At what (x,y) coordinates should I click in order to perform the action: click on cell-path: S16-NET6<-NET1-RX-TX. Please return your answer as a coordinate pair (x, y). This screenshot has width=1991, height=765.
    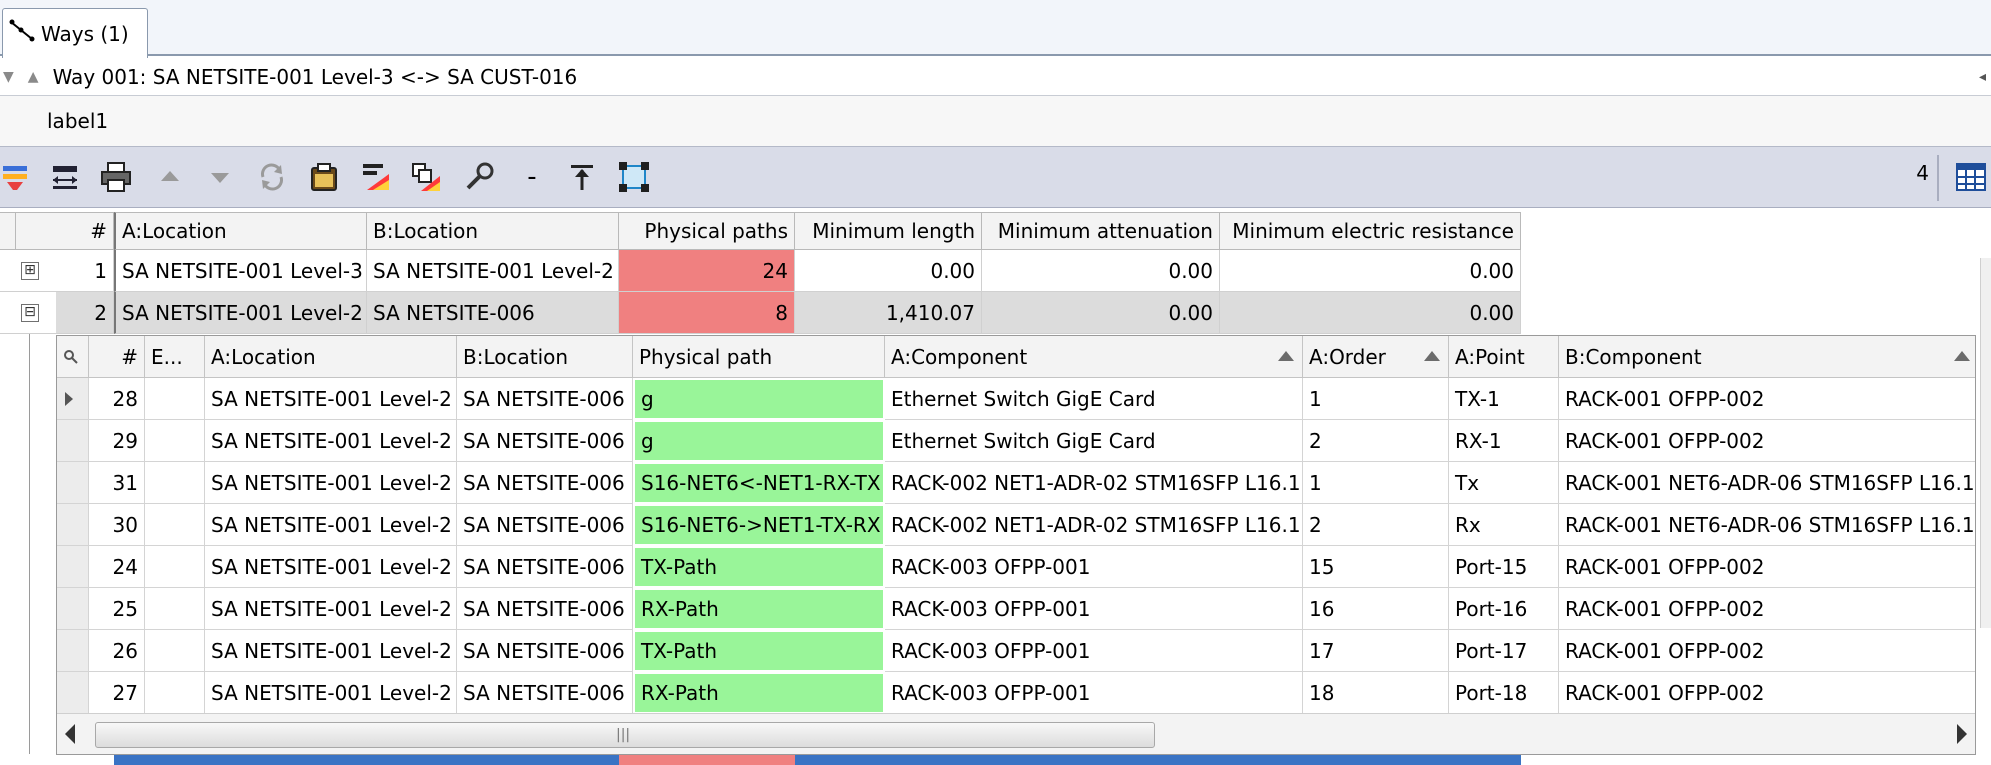
    Looking at the image, I should click on (759, 483).